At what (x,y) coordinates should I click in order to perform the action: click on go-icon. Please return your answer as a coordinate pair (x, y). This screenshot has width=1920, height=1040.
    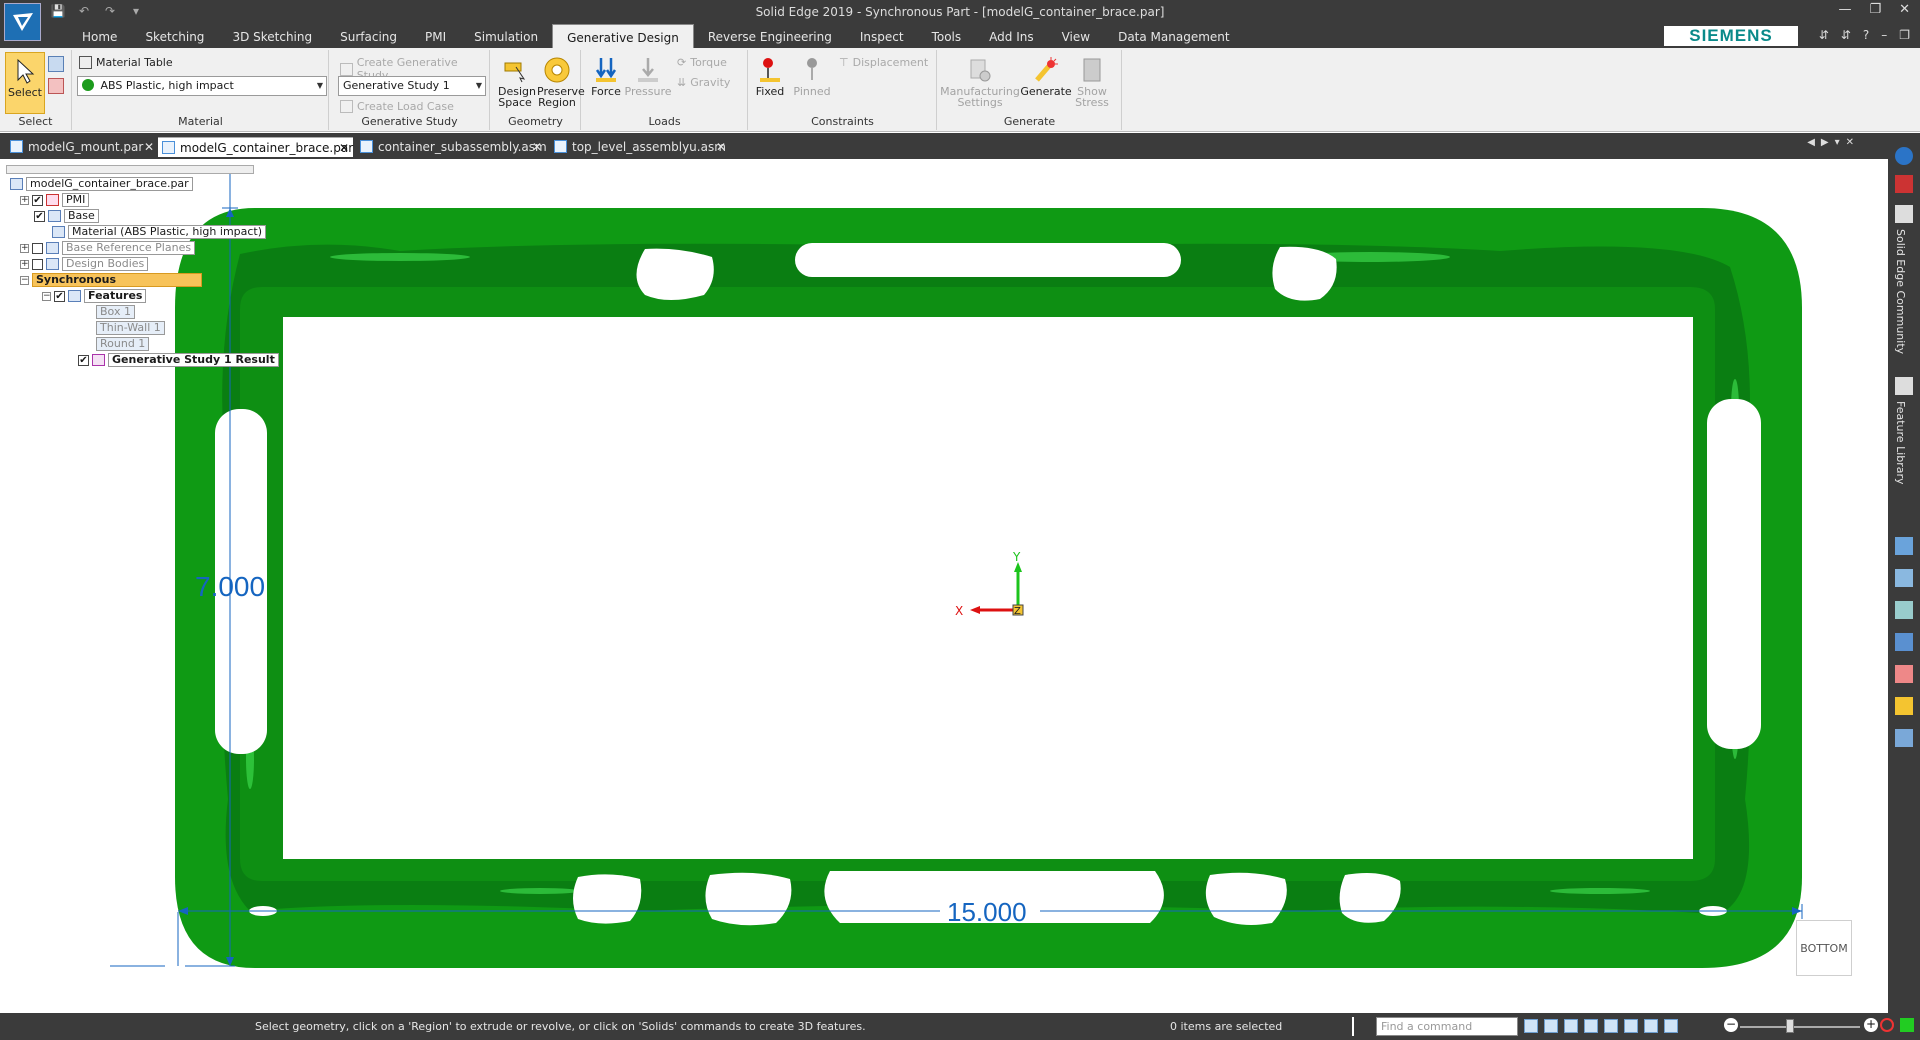
    Looking at the image, I should click on (1531, 1026).